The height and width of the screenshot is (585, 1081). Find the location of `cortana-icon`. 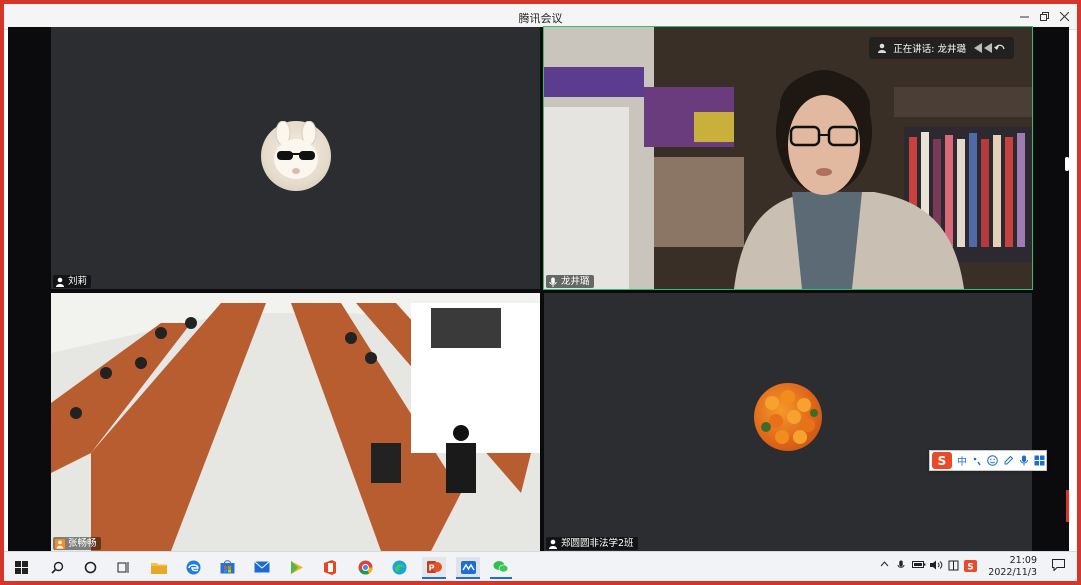

cortana-icon is located at coordinates (90, 567).